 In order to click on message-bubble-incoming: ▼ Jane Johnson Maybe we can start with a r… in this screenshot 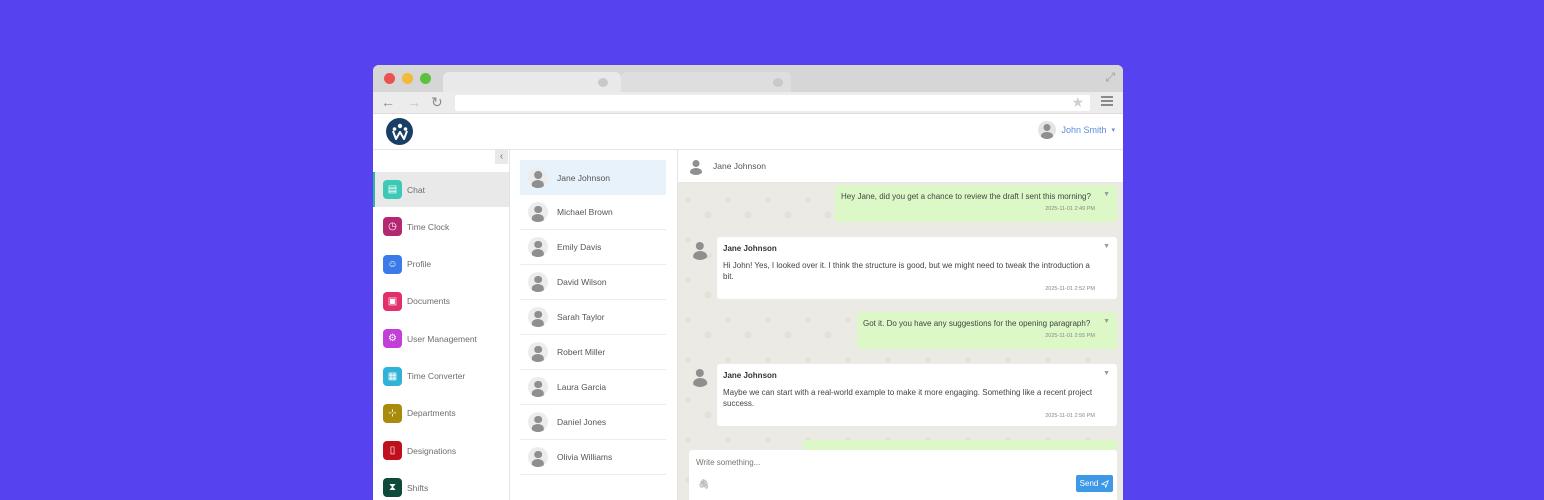, I will do `click(917, 395)`.